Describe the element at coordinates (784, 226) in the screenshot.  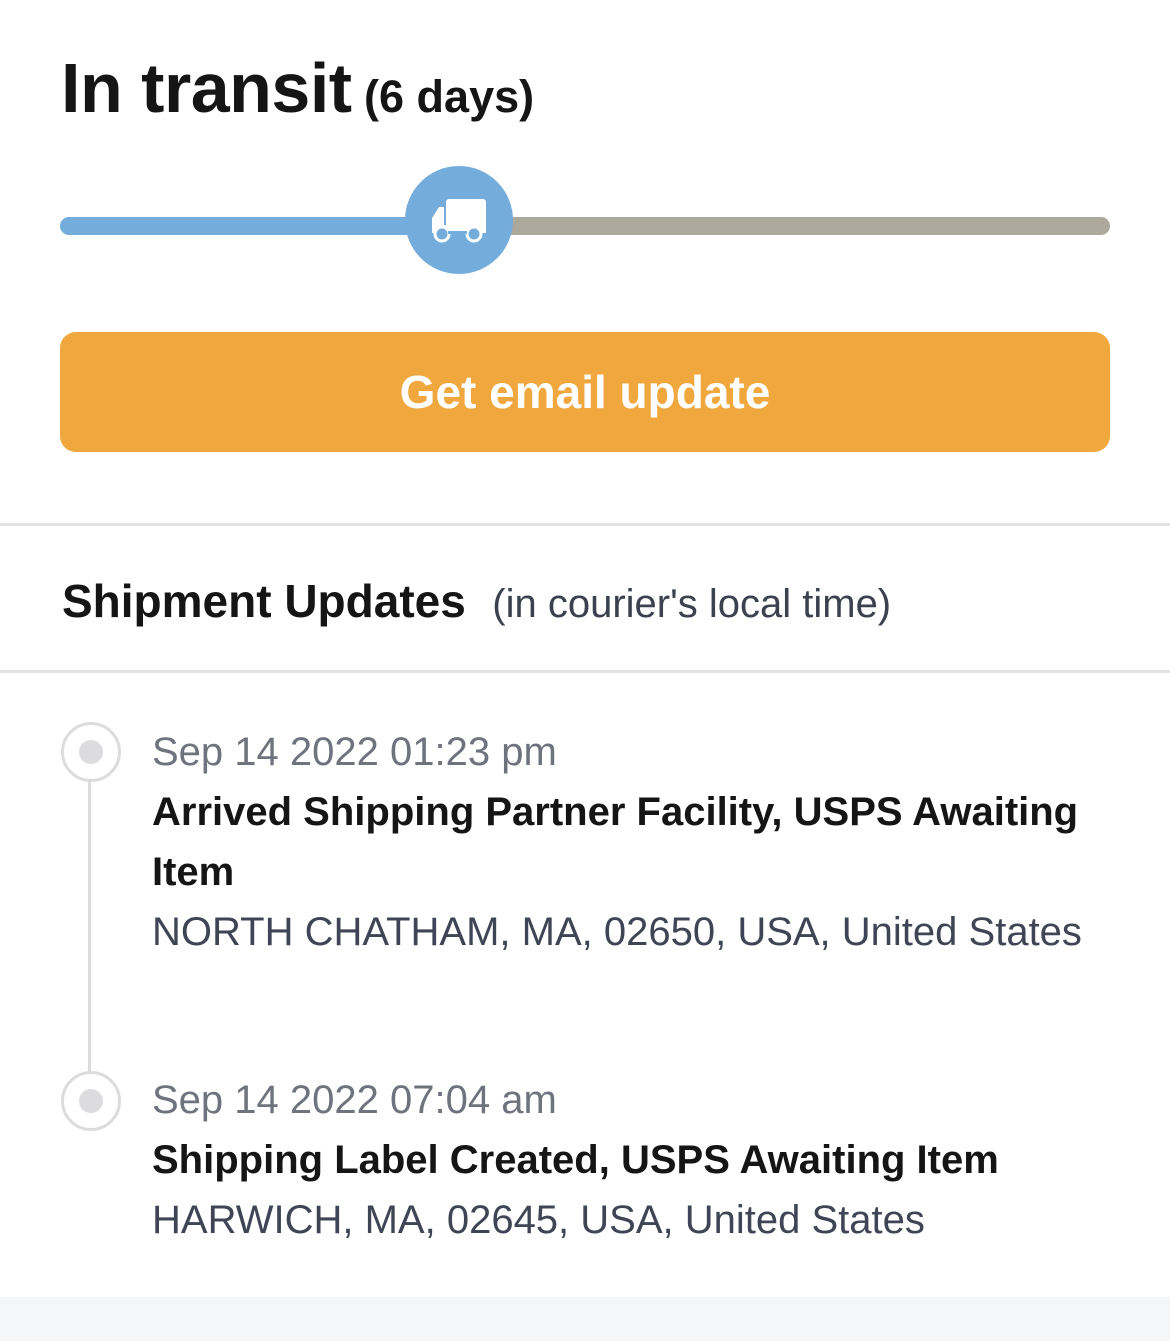
I see `progress-remaining-track` at that location.